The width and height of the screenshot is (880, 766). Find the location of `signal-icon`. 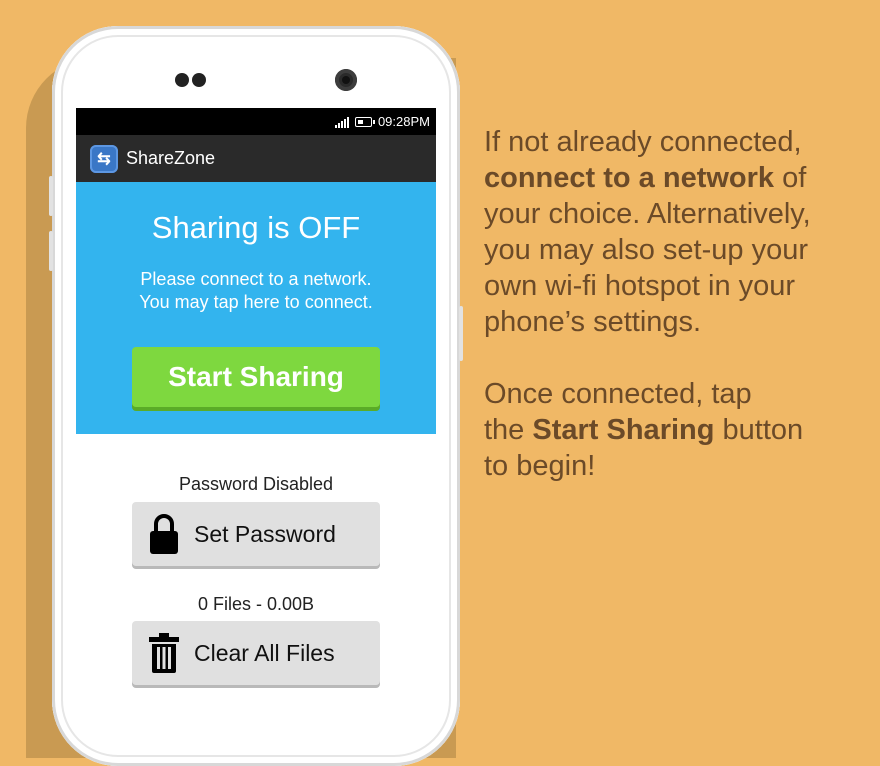

signal-icon is located at coordinates (341, 122).